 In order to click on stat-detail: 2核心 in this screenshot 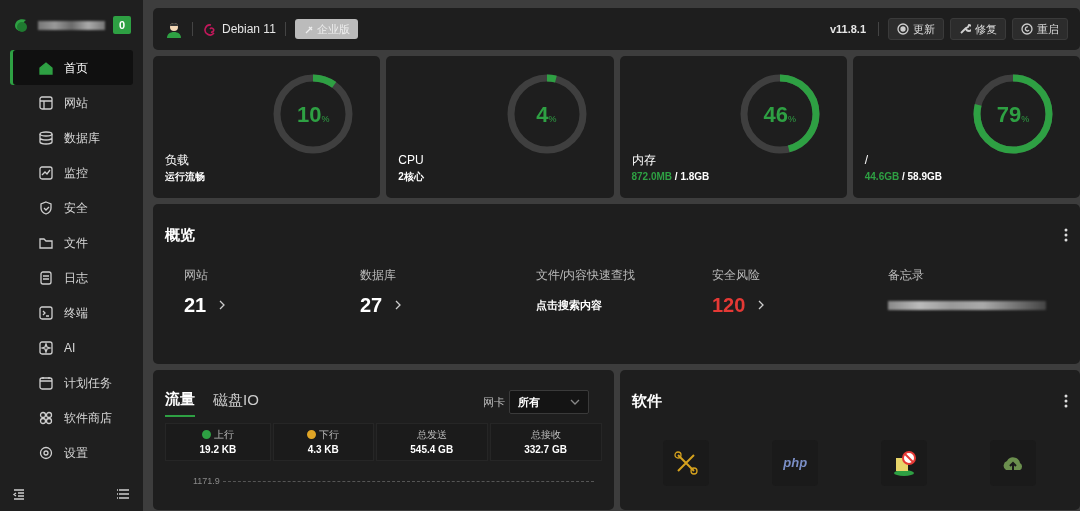, I will do `click(411, 177)`.